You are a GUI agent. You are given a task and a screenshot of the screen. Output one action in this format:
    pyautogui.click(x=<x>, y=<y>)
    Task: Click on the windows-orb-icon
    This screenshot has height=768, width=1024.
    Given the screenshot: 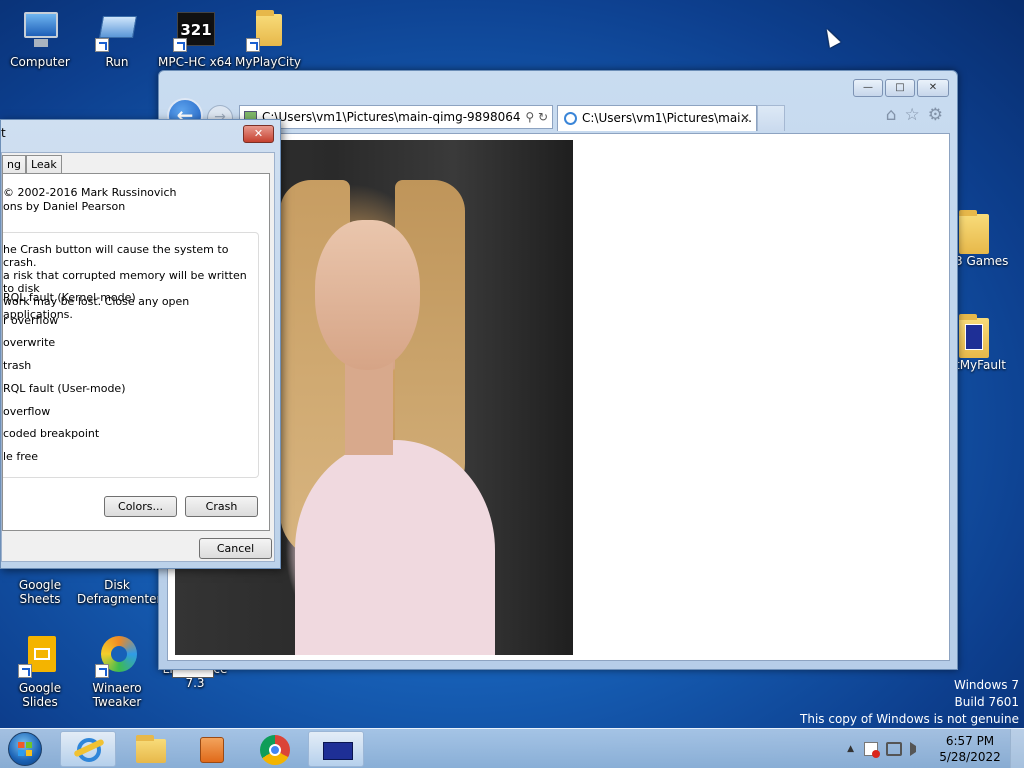 What is the action you would take?
    pyautogui.click(x=25, y=749)
    